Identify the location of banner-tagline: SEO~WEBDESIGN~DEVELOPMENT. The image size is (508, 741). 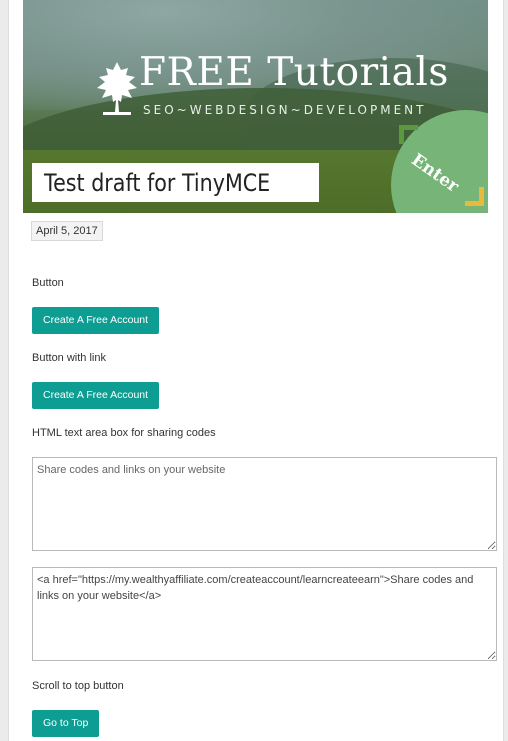
(285, 110).